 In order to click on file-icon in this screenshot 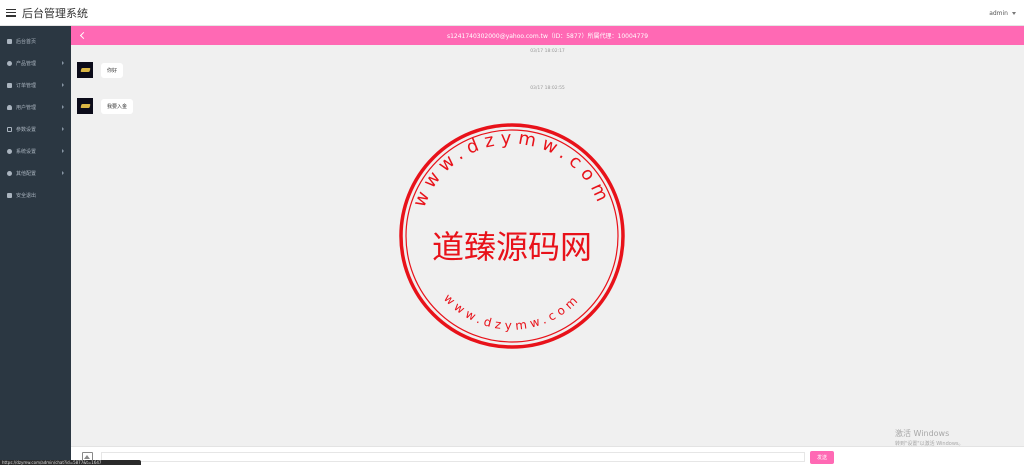, I will do `click(9, 129)`.